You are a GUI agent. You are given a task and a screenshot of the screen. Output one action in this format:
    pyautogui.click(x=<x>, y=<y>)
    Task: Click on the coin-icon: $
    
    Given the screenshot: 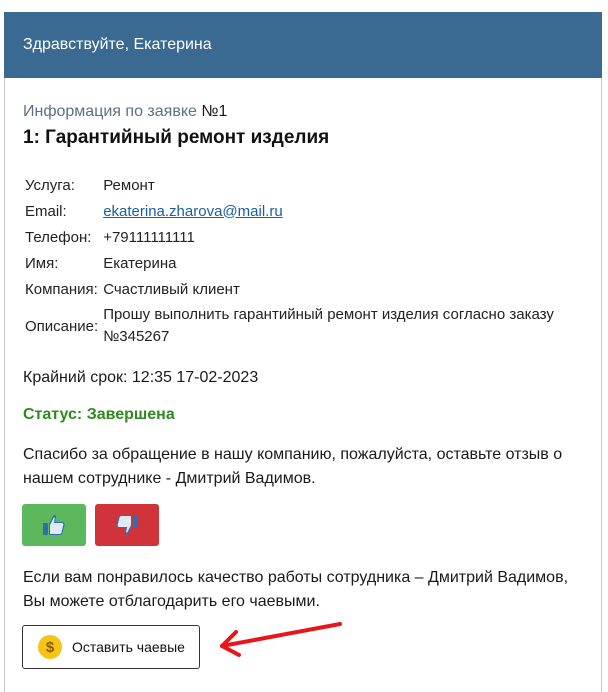 What is the action you would take?
    pyautogui.click(x=50, y=647)
    